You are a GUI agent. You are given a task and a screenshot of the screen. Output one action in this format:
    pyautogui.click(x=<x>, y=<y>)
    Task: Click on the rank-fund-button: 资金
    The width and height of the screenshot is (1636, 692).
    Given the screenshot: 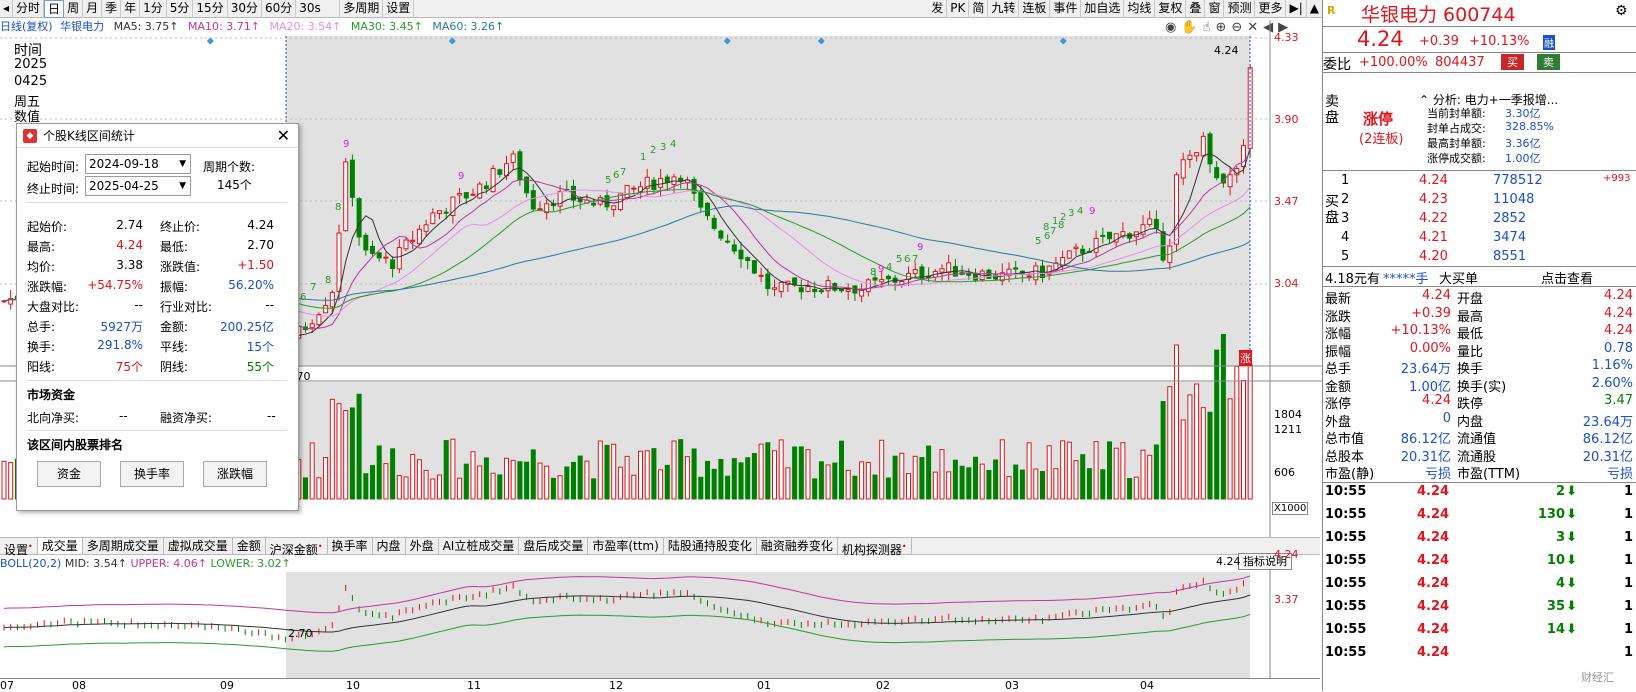 What is the action you would take?
    pyautogui.click(x=69, y=474)
    